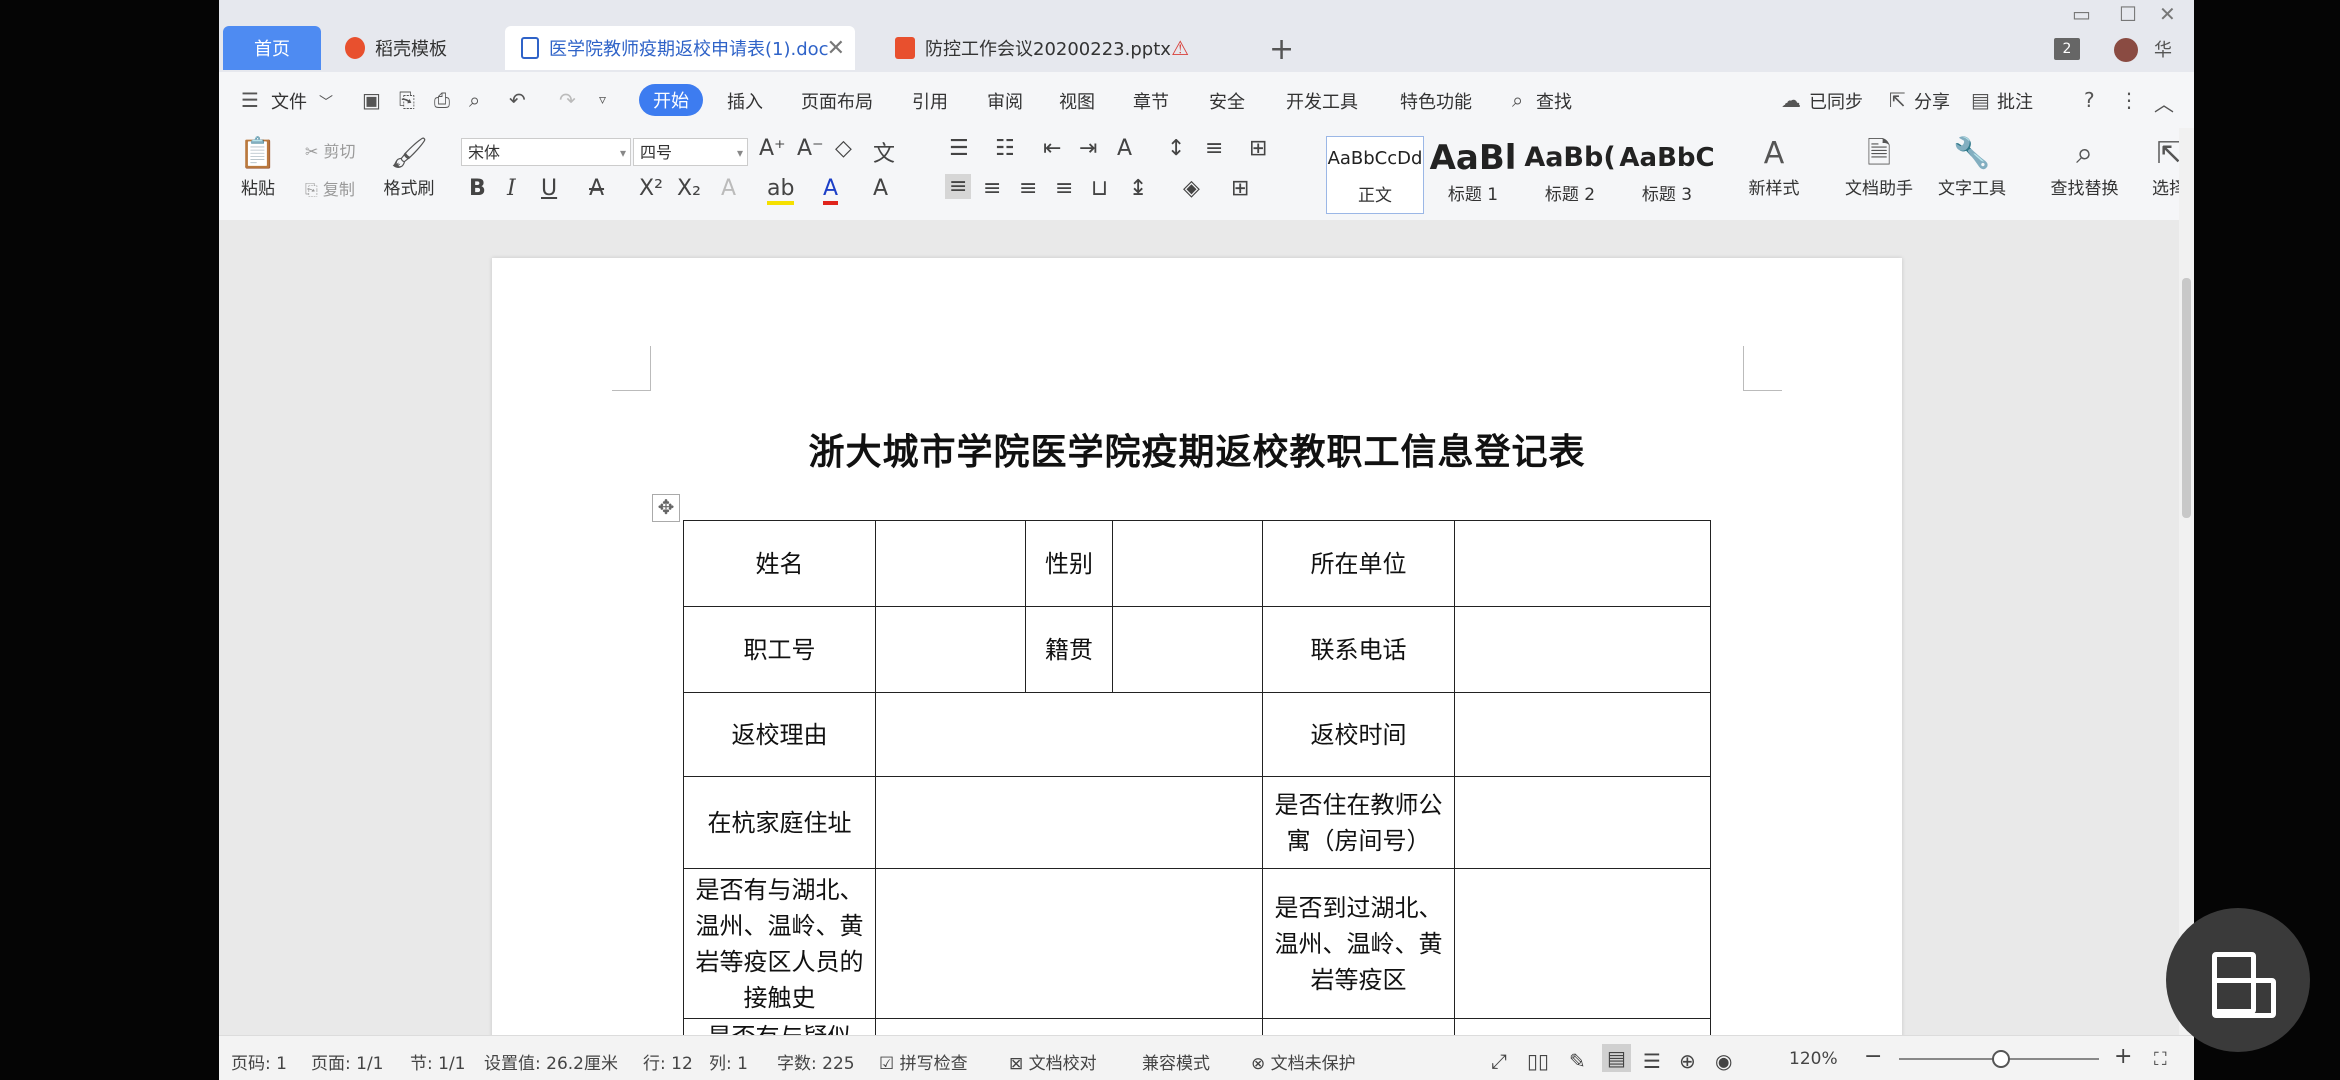 Image resolution: width=2340 pixels, height=1080 pixels. I want to click on rotate-screen-button, so click(2238, 980).